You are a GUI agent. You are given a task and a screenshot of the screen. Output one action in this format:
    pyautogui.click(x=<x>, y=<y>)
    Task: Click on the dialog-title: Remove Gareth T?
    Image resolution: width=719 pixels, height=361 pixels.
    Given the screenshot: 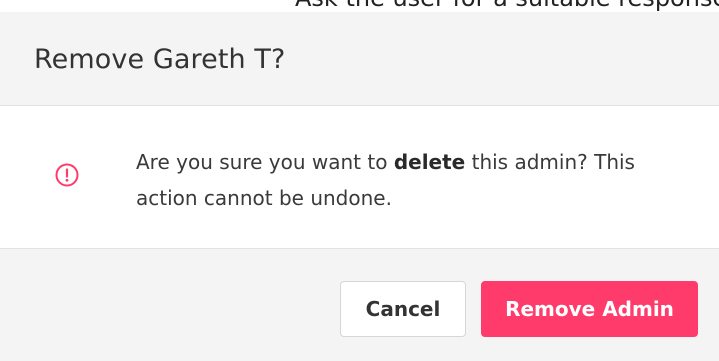 What is the action you would take?
    pyautogui.click(x=160, y=59)
    